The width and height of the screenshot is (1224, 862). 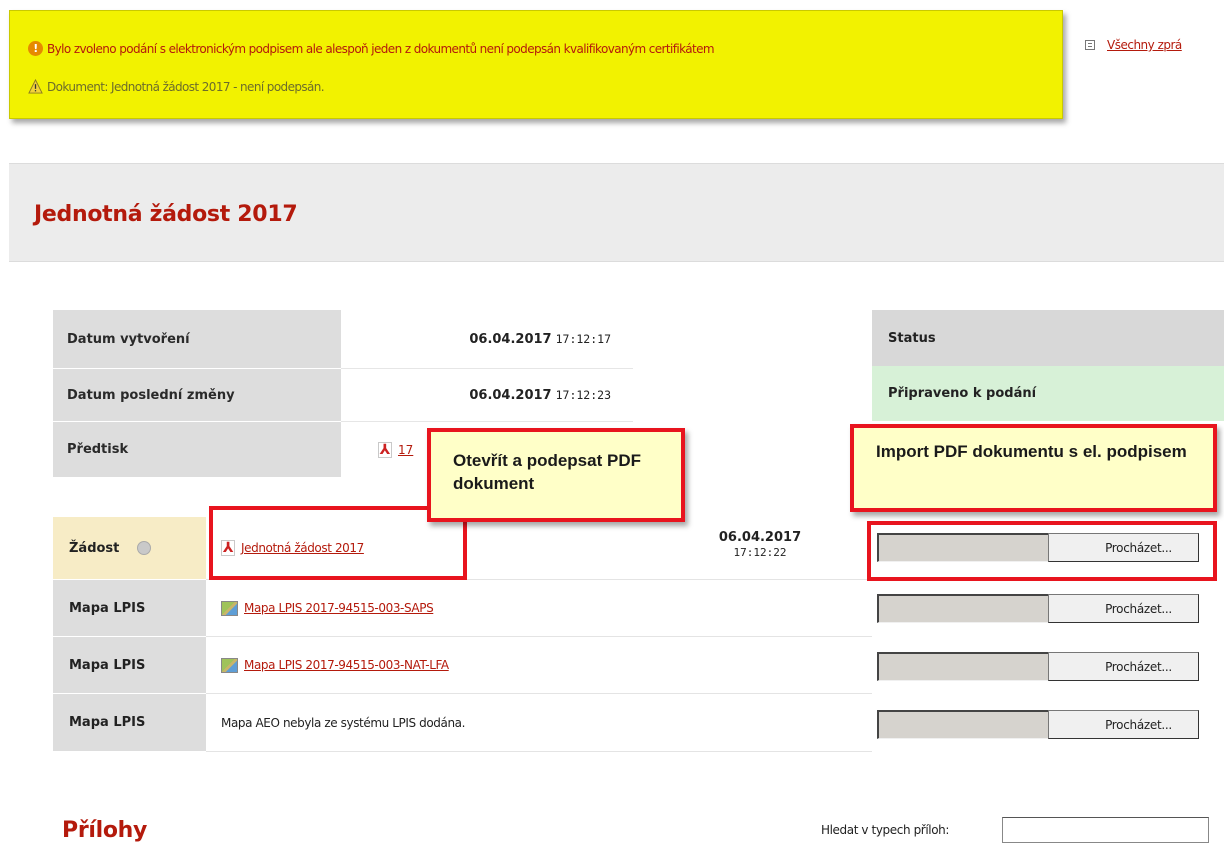 What do you see at coordinates (1048, 338) in the screenshot?
I see `status-header: Status` at bounding box center [1048, 338].